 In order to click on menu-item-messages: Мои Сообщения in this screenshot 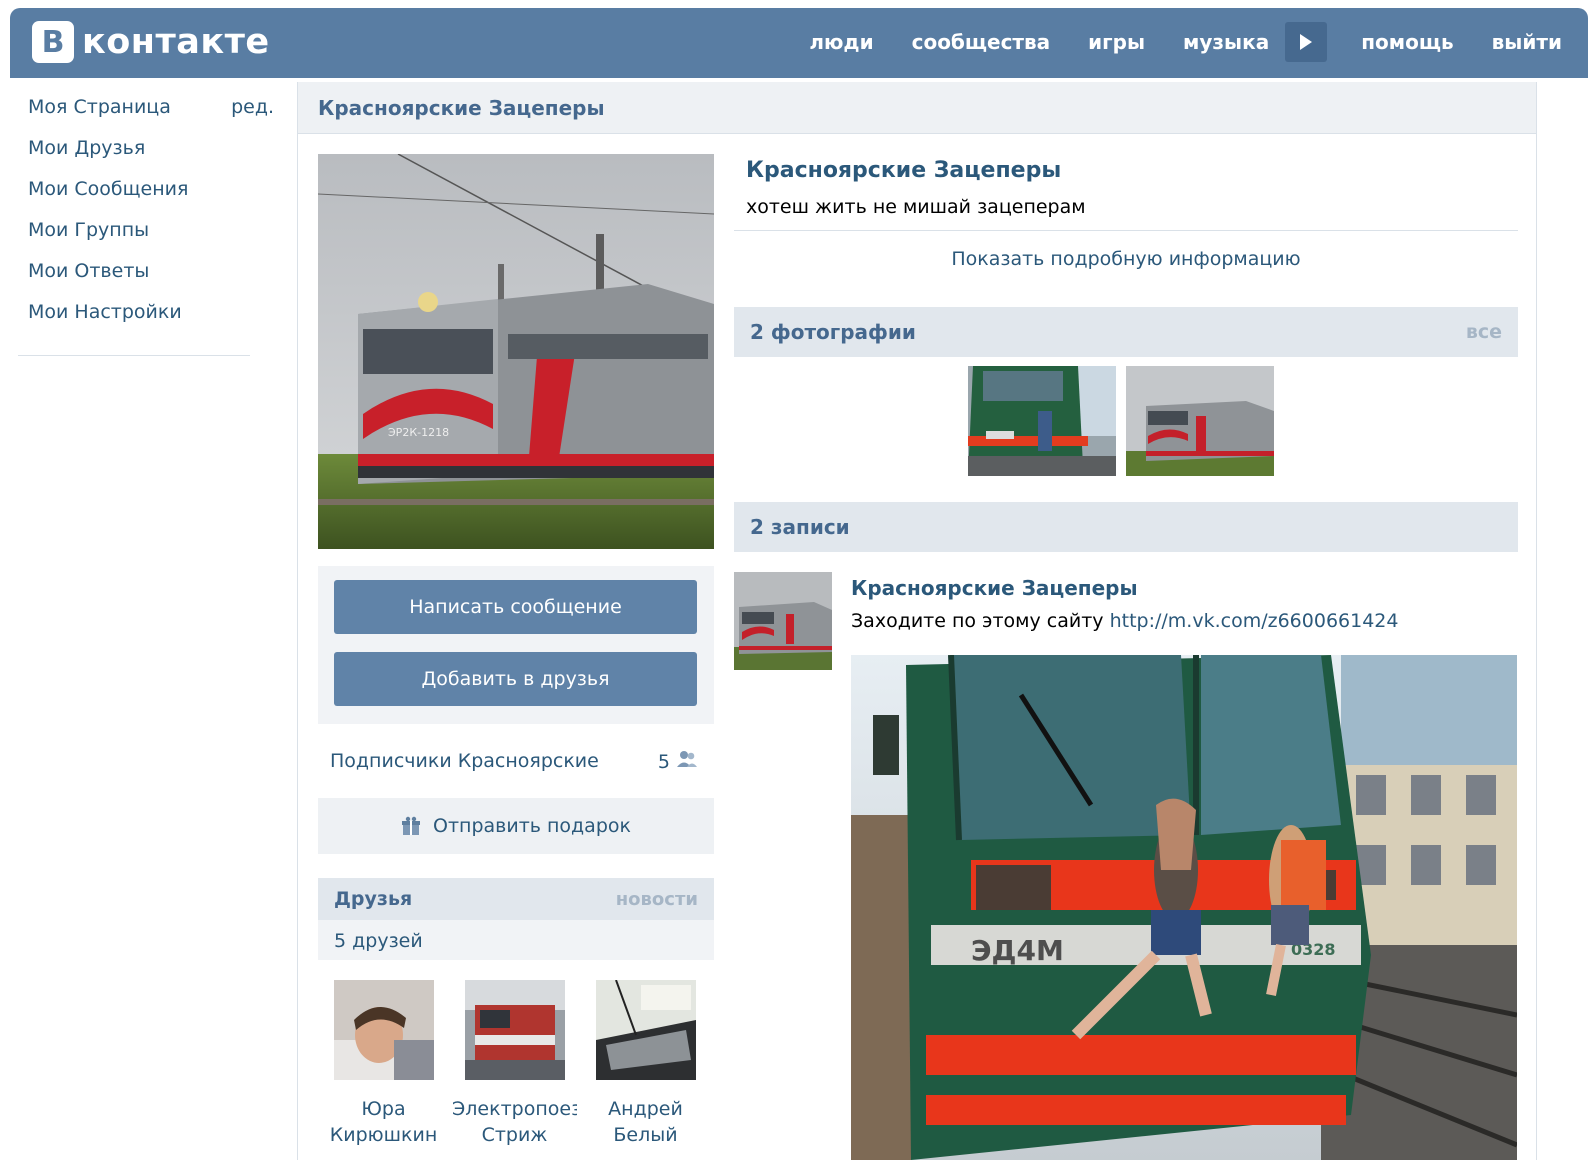, I will do `click(153, 198)`.